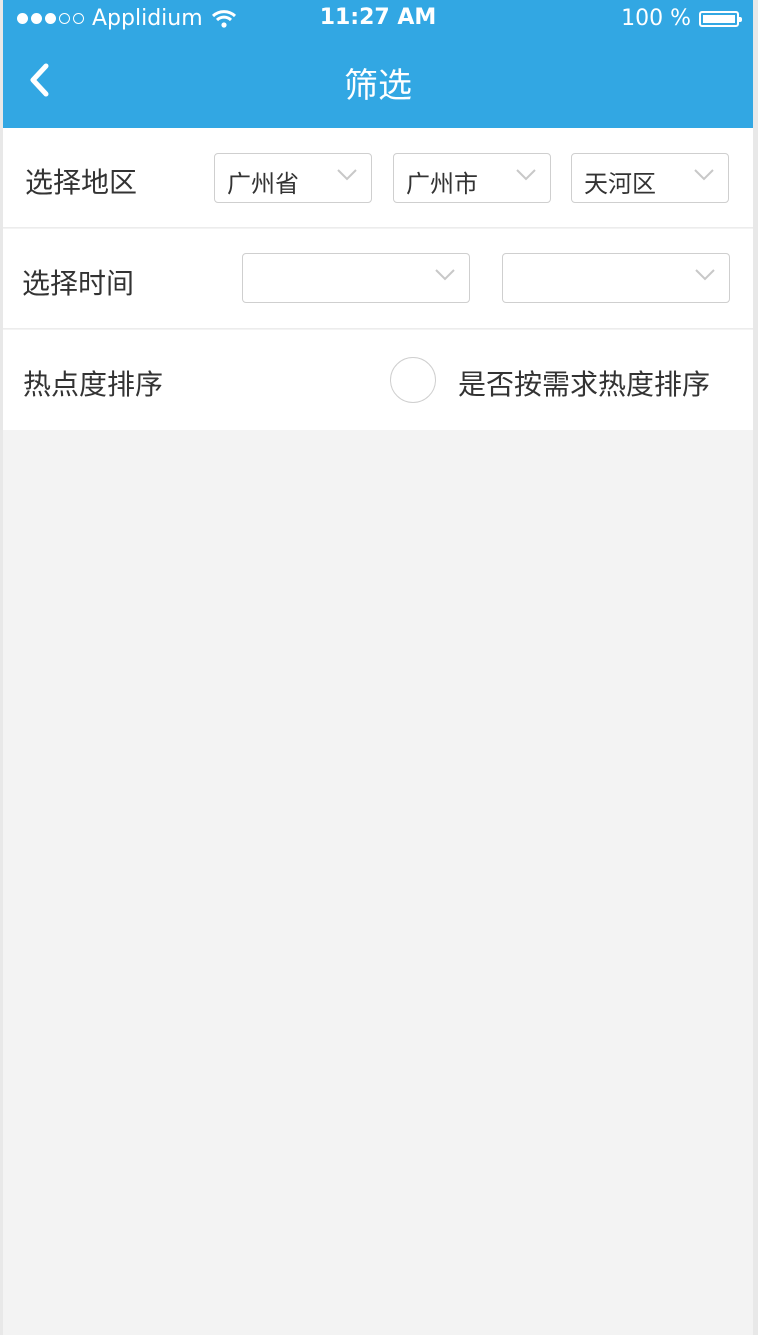  Describe the element at coordinates (584, 384) in the screenshot. I see `sort-option-text: 是否按需求热度排序` at that location.